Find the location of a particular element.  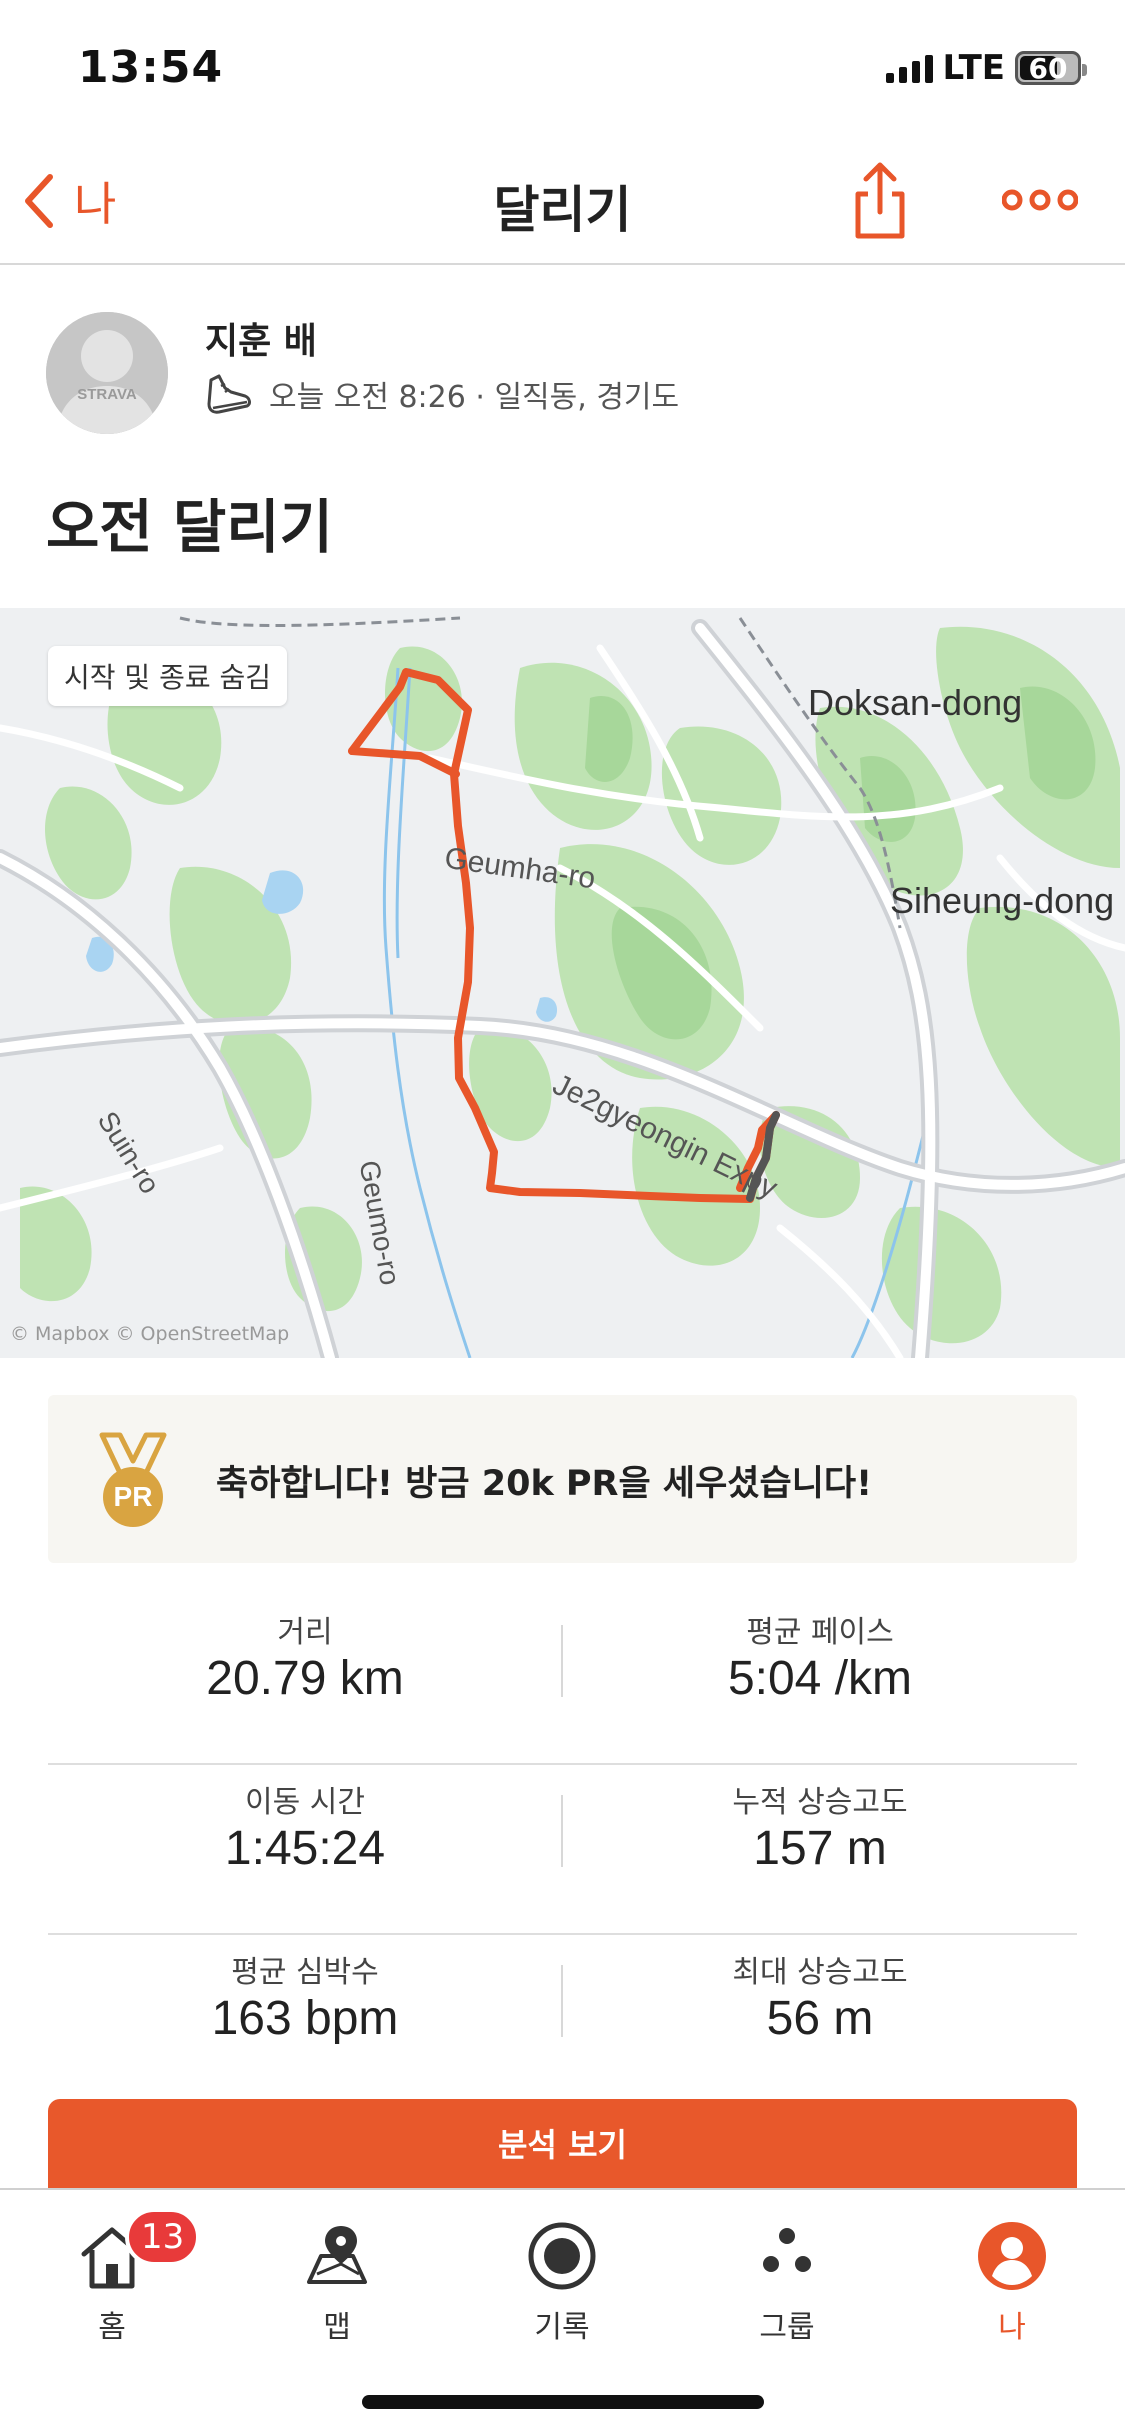

stats-row-3: 평균 심박수 163 bpm 최대 상승고도 56 m is located at coordinates (562, 2020).